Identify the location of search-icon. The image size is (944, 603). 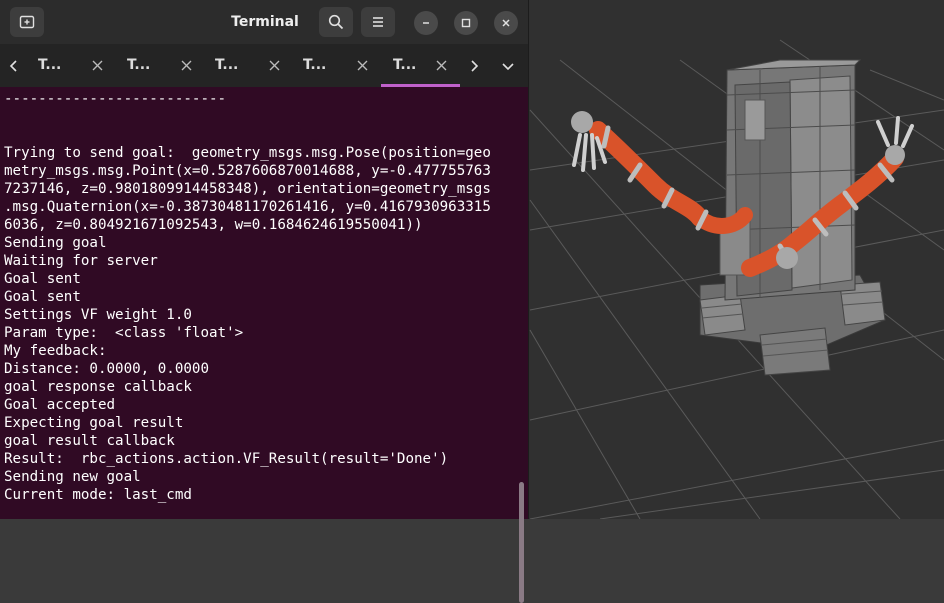
(336, 22).